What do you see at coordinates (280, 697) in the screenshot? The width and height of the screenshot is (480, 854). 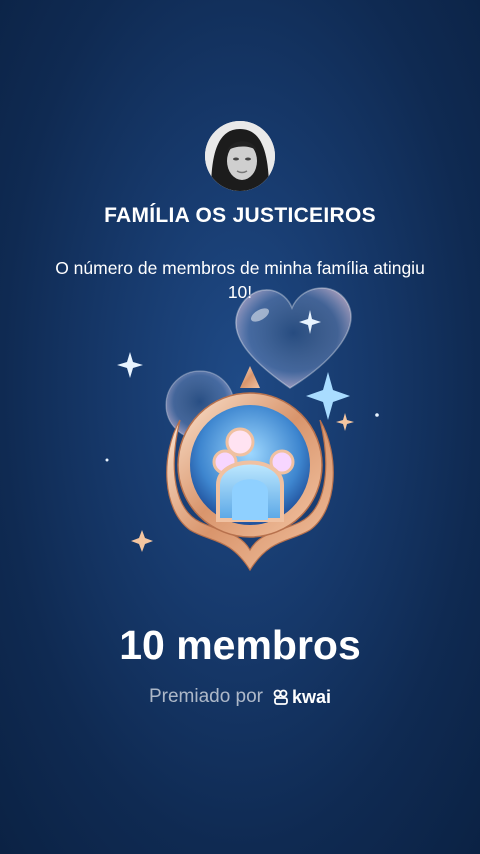 I see `kwai-logo-icon` at bounding box center [280, 697].